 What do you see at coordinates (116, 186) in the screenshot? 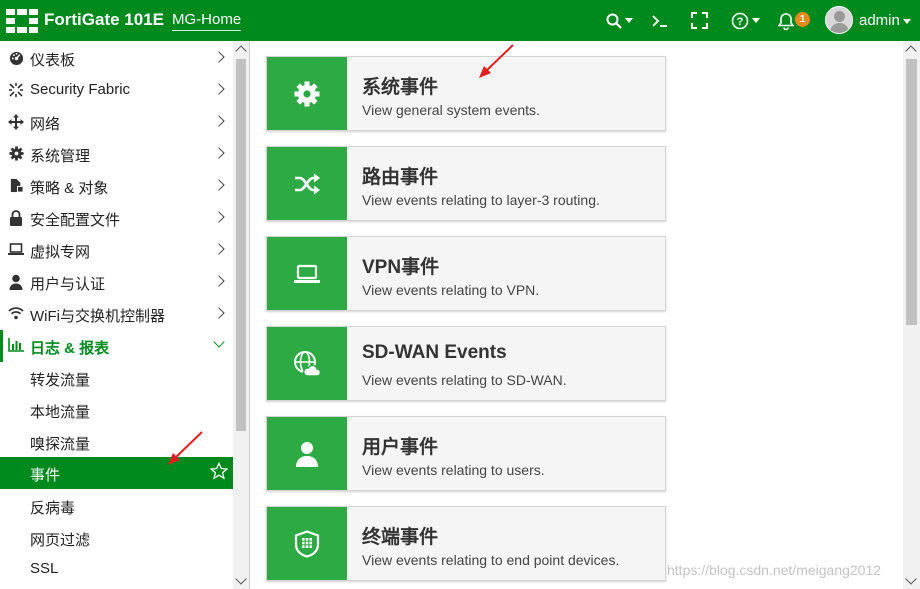
I see `sidebar-item-policy-objects: 策略 & 对象` at bounding box center [116, 186].